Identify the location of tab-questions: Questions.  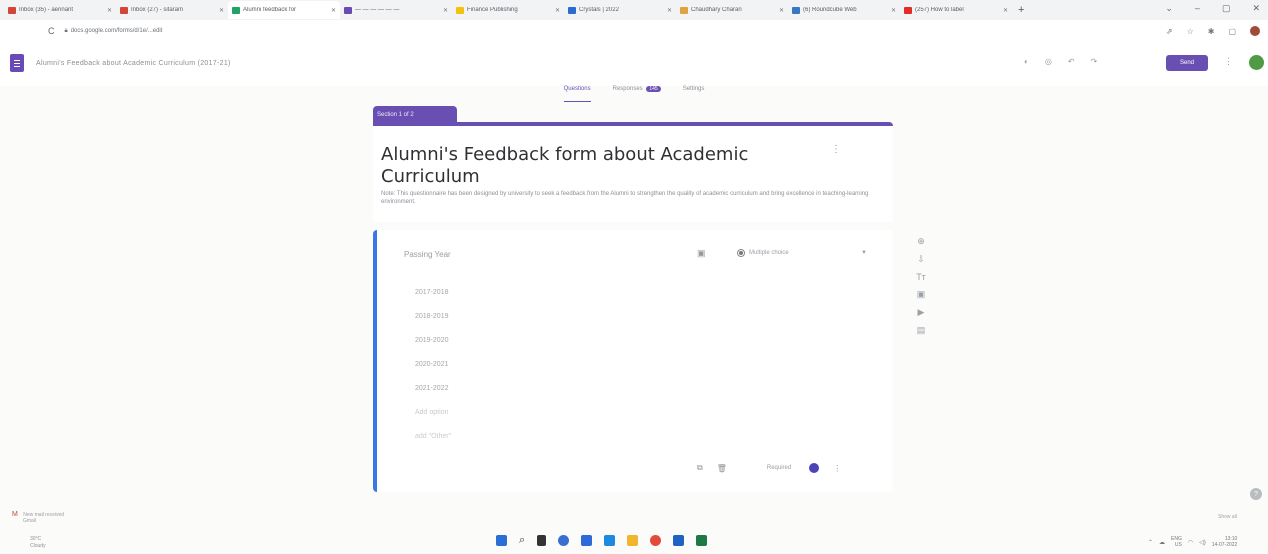
(577, 94).